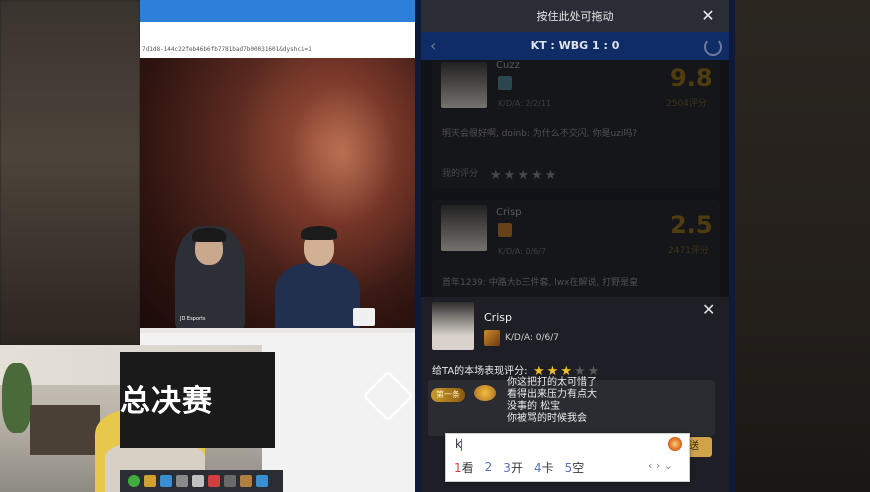 This screenshot has height=492, width=870. I want to click on match-title: KT : WBG 1 : 0, so click(575, 45).